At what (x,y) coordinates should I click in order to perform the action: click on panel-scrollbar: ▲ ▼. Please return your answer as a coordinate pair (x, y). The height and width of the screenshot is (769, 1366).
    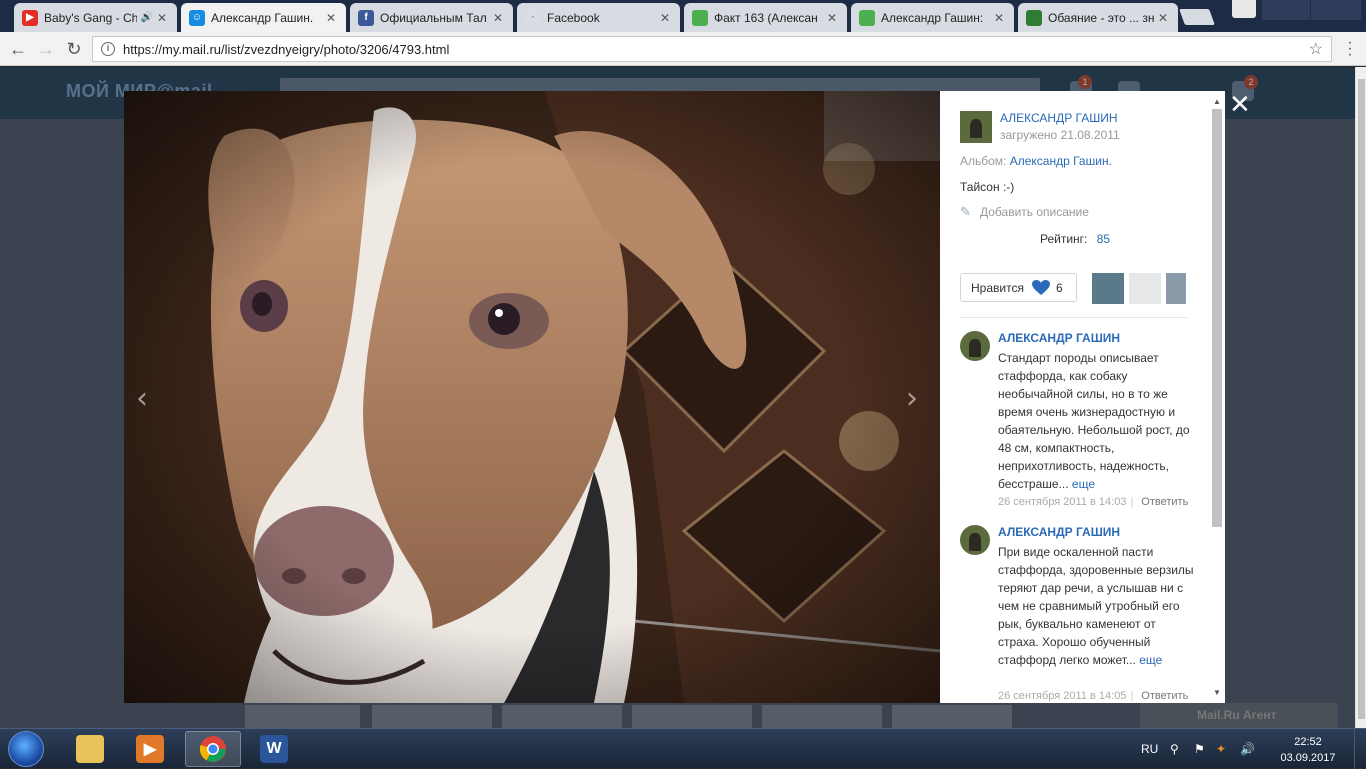
    Looking at the image, I should click on (1217, 397).